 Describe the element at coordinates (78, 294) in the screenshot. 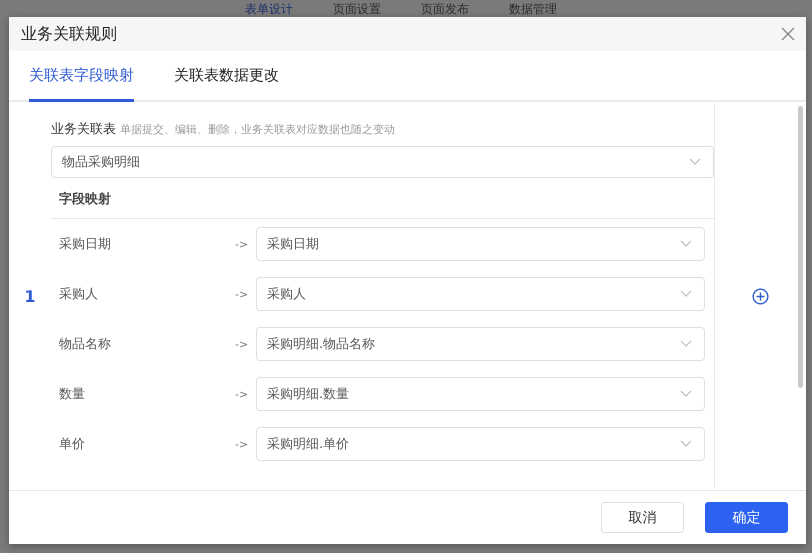

I see `source-field-label: 采购人` at that location.